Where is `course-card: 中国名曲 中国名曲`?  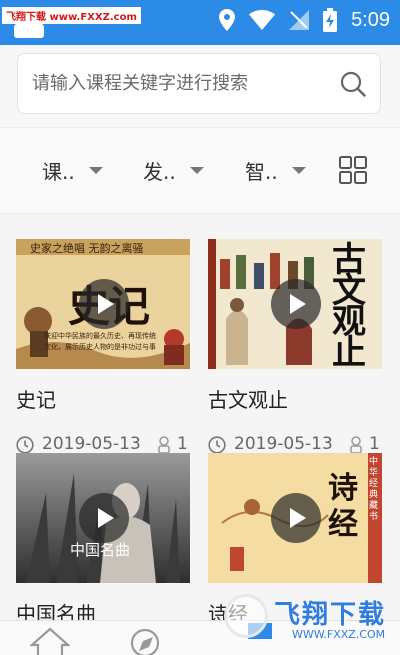
course-card: 中国名曲 中国名曲 is located at coordinates (103, 536).